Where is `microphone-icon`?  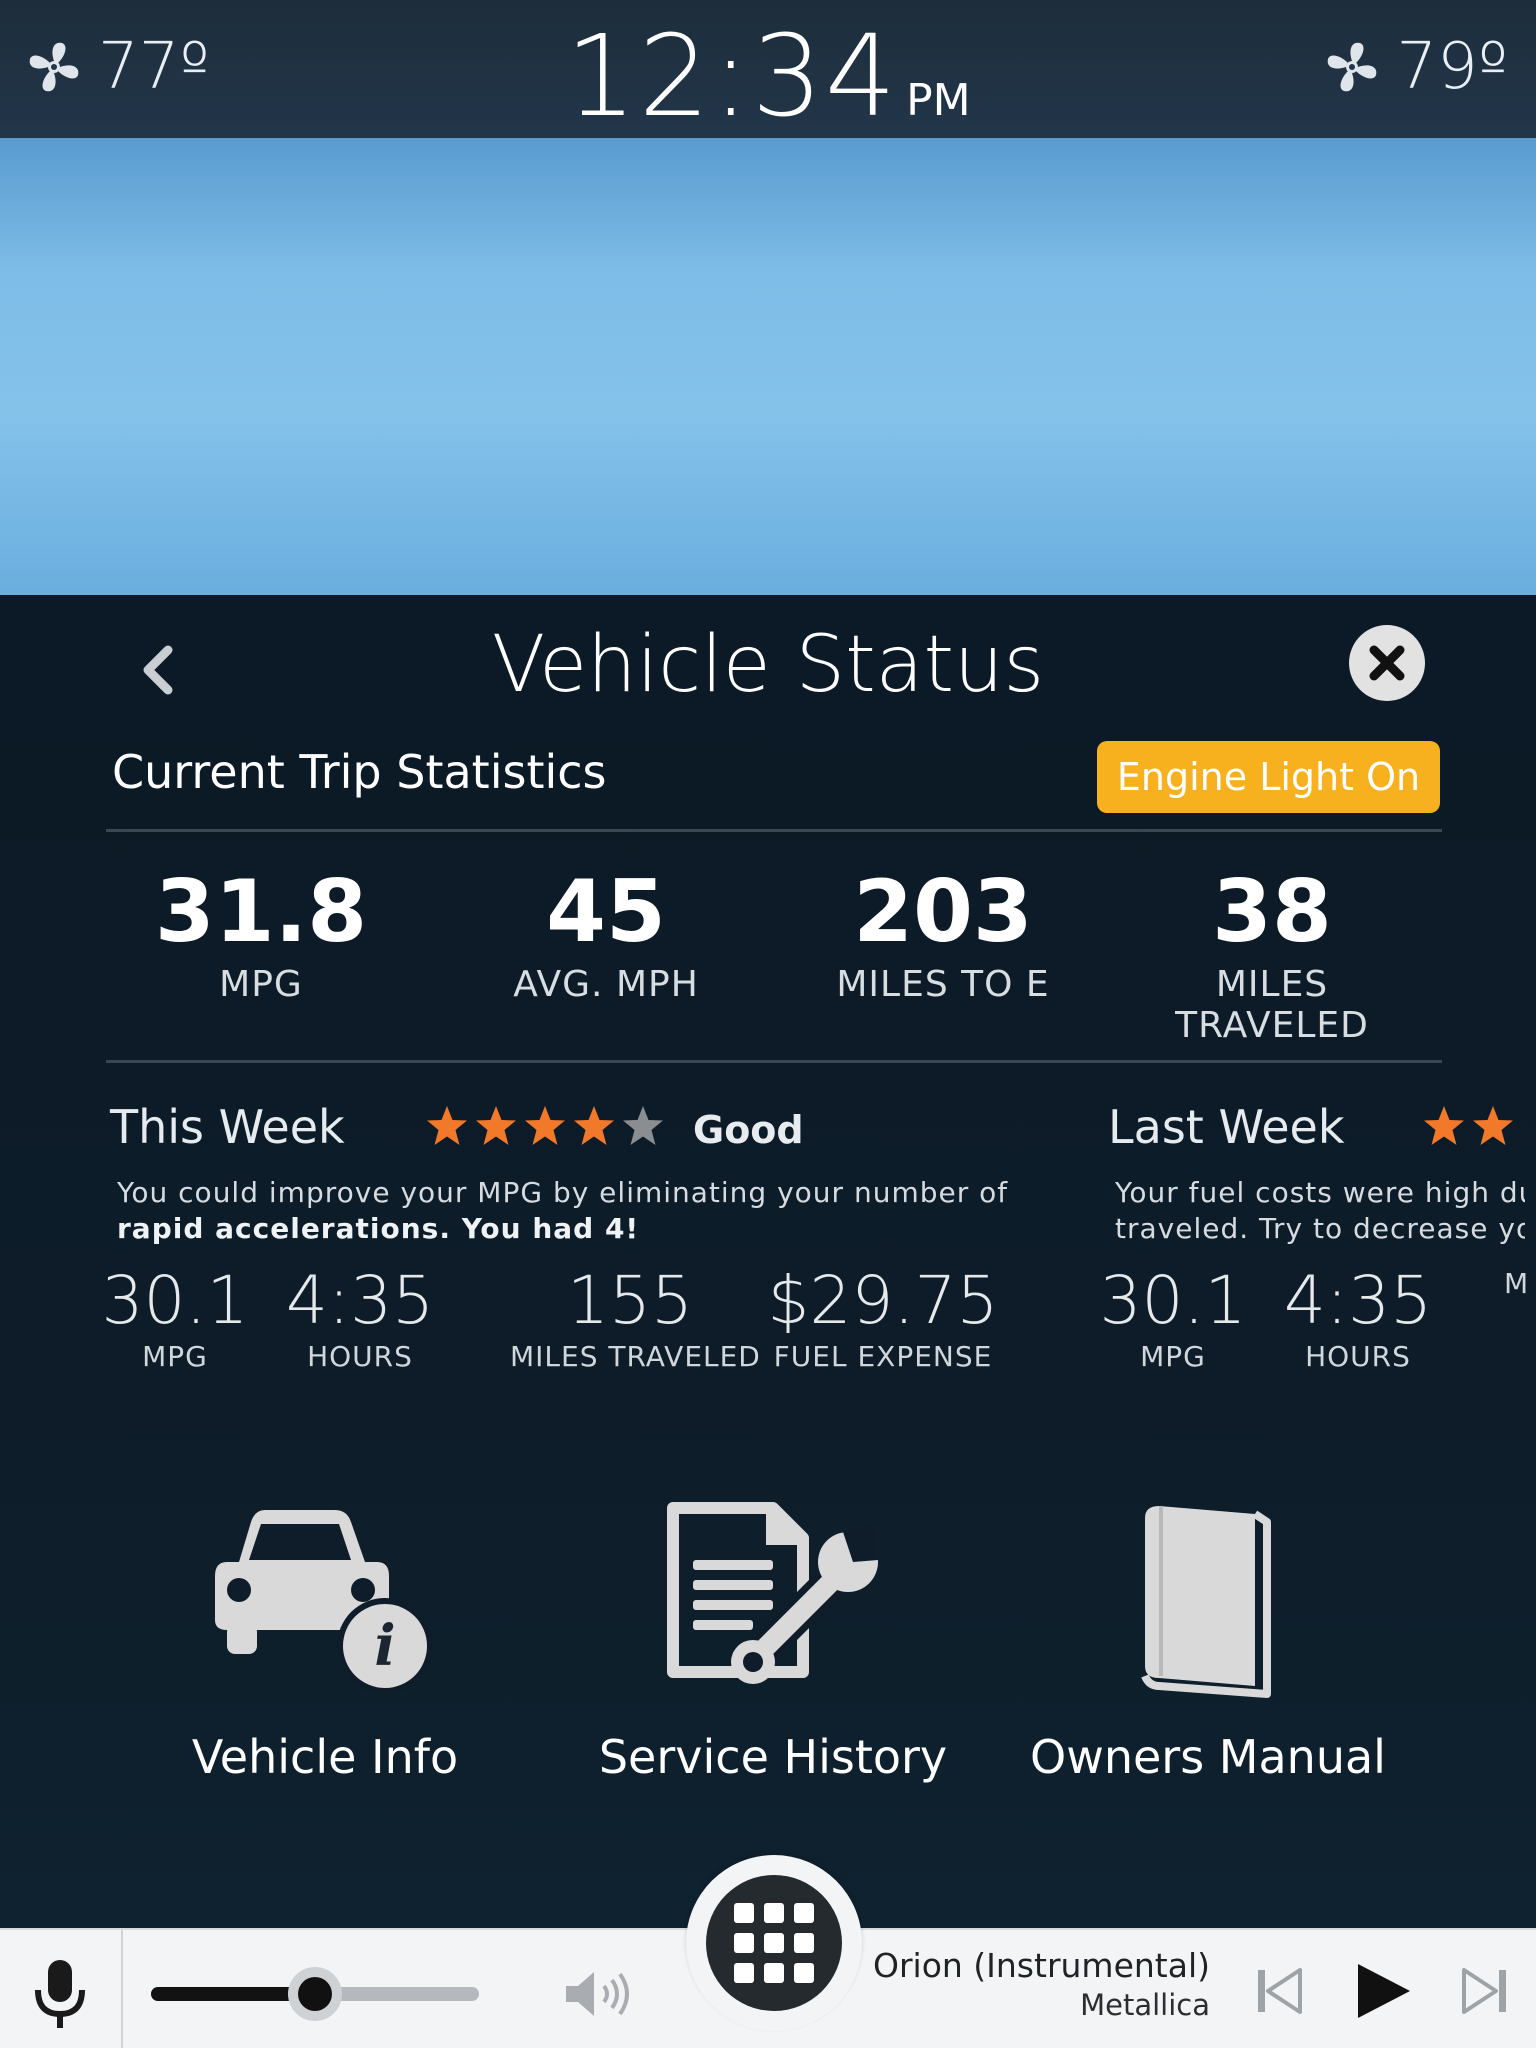 microphone-icon is located at coordinates (60, 1995).